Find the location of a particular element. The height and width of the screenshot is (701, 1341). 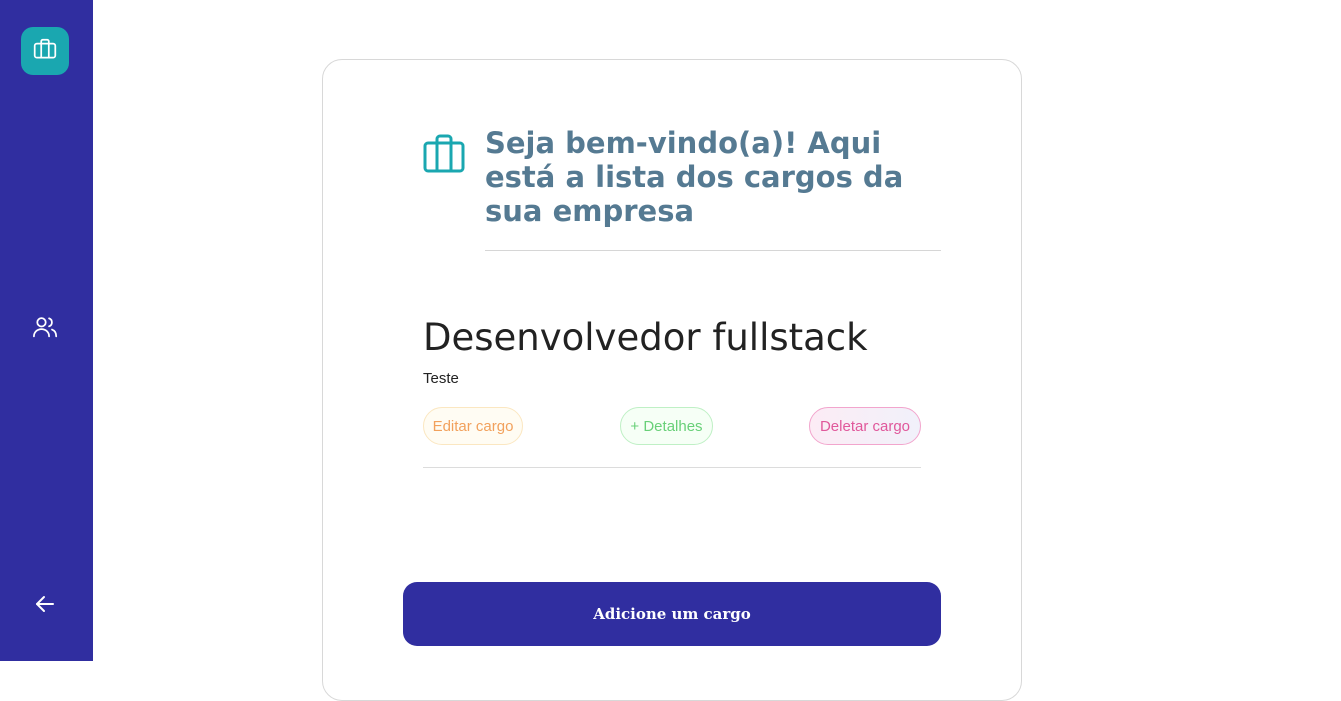

sidebar is located at coordinates (46, 330).